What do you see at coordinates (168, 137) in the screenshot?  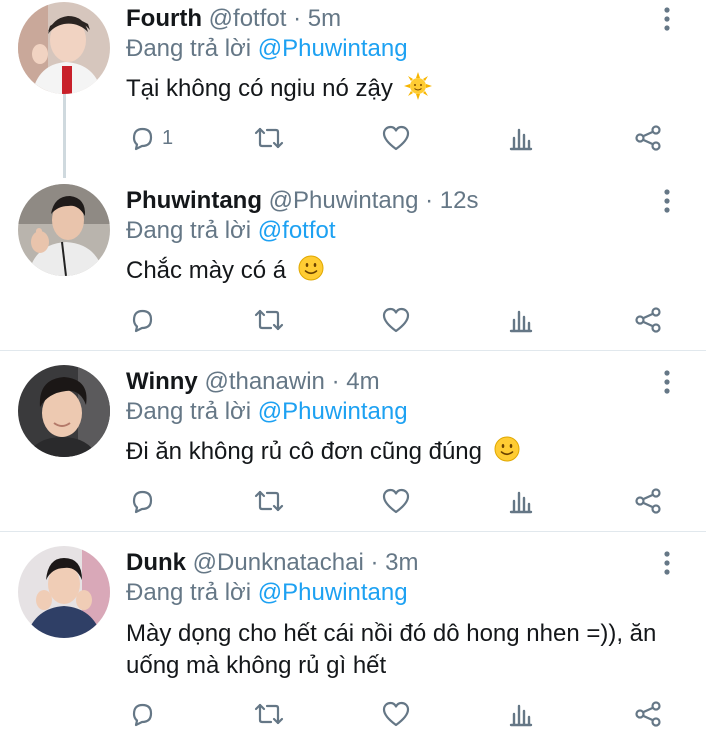 I see `reply-count: 1` at bounding box center [168, 137].